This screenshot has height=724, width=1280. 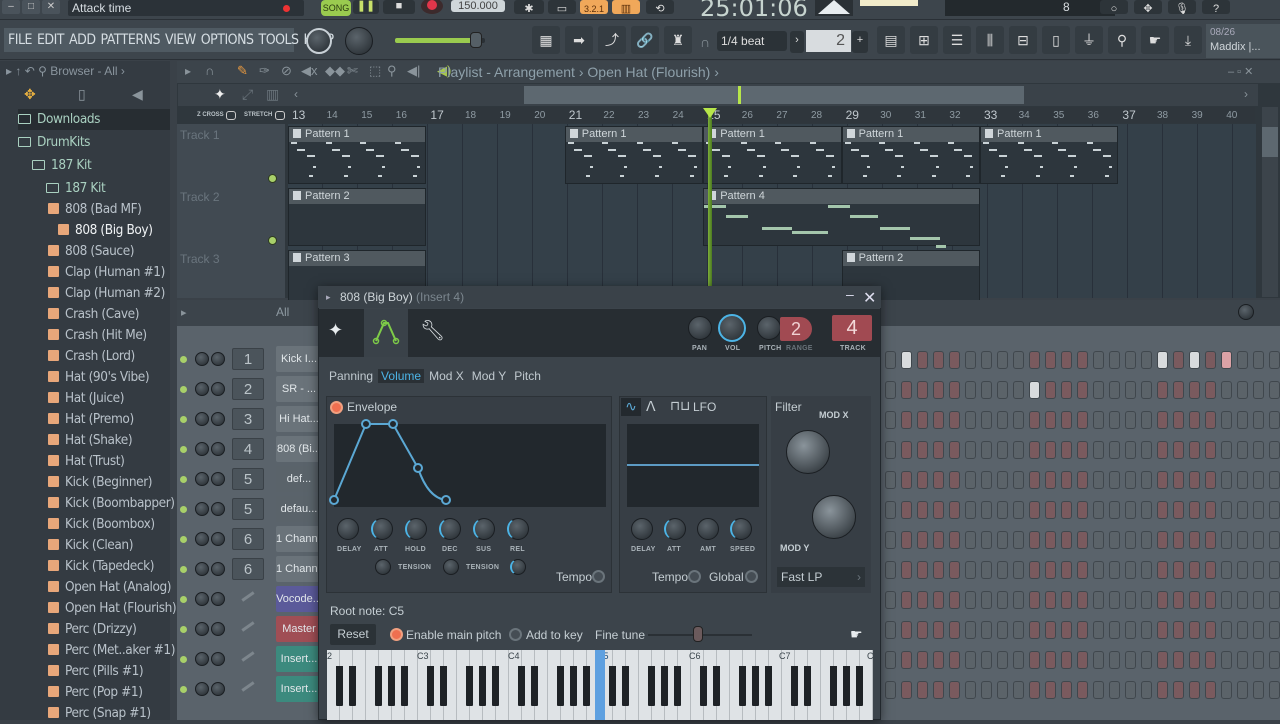 What do you see at coordinates (106, 293) in the screenshot?
I see `browser-file: Clap (Human #2)` at bounding box center [106, 293].